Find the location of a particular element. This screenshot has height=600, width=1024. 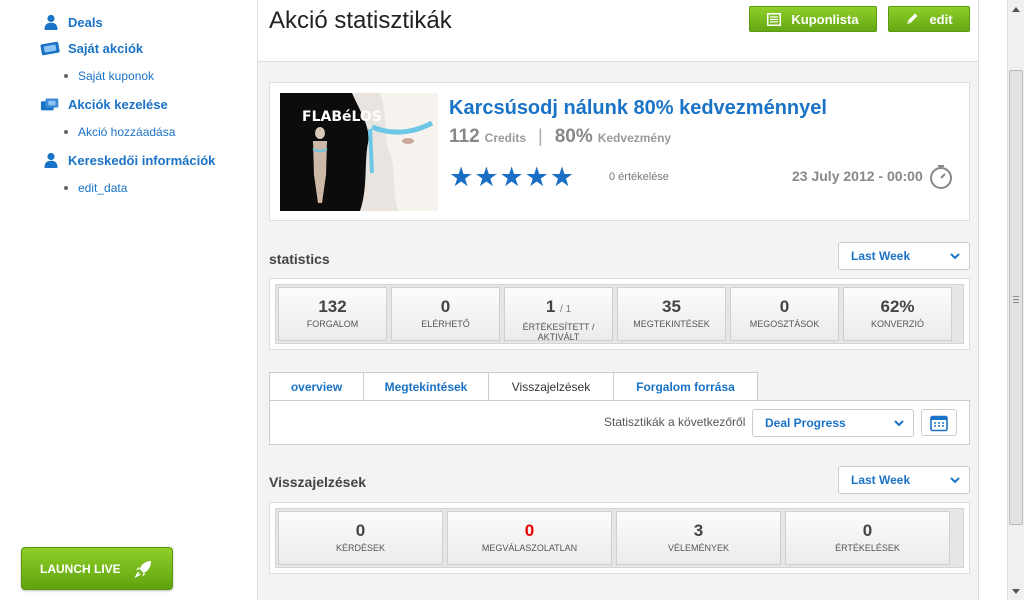

tickets-stack-icon is located at coordinates (51, 104).